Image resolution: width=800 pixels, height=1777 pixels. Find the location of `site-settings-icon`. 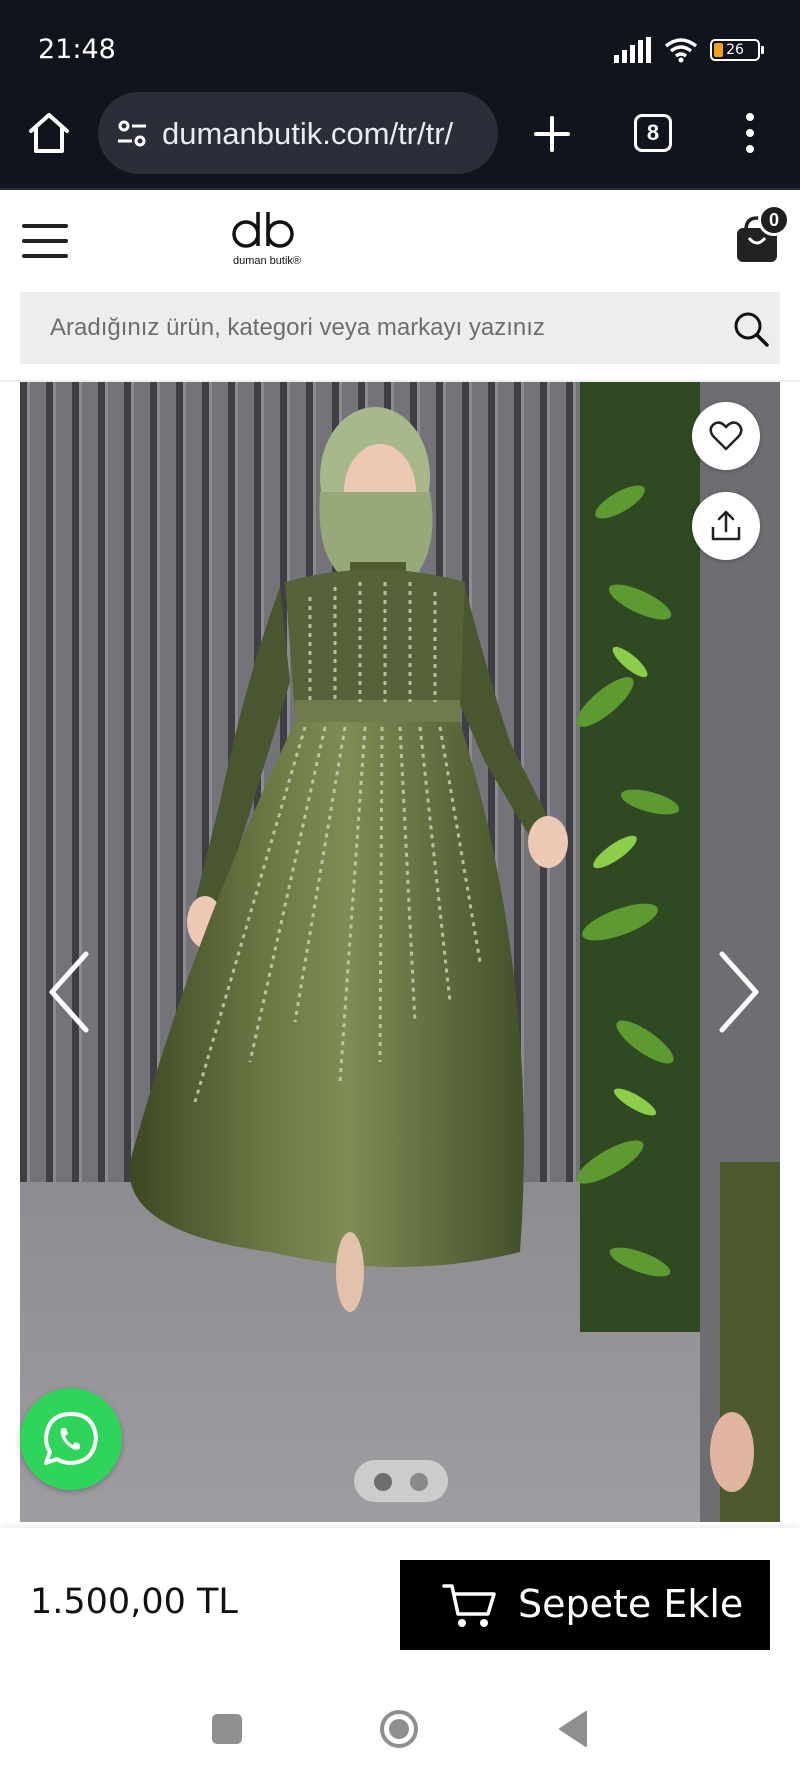

site-settings-icon is located at coordinates (132, 134).